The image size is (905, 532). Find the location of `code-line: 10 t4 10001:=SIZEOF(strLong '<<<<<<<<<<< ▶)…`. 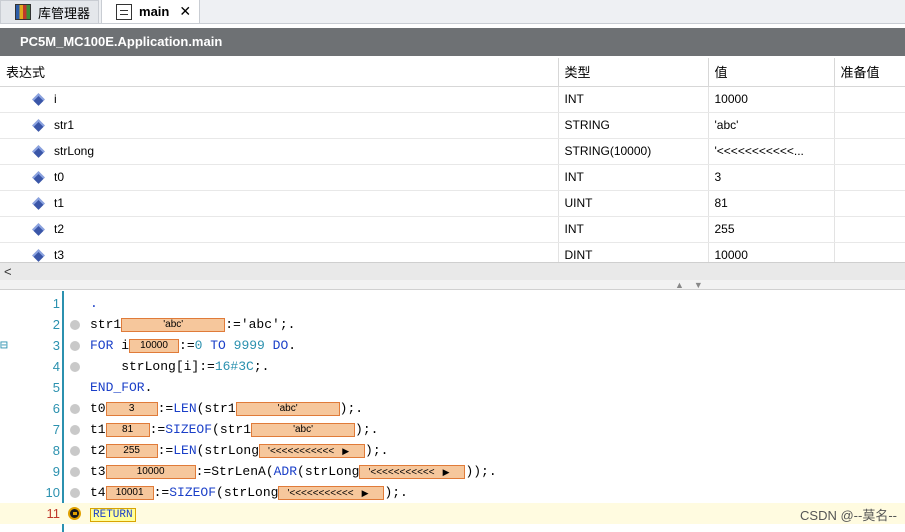

code-line: 10 t4 10001:=SIZEOF(strLong '<<<<<<<<<<< ▶)… is located at coordinates (452, 492).